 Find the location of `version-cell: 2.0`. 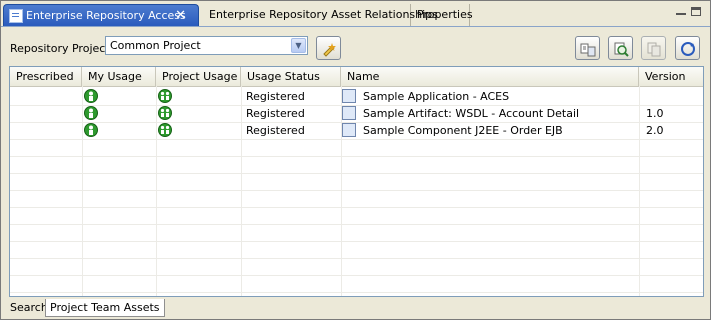

version-cell: 2.0 is located at coordinates (655, 130).